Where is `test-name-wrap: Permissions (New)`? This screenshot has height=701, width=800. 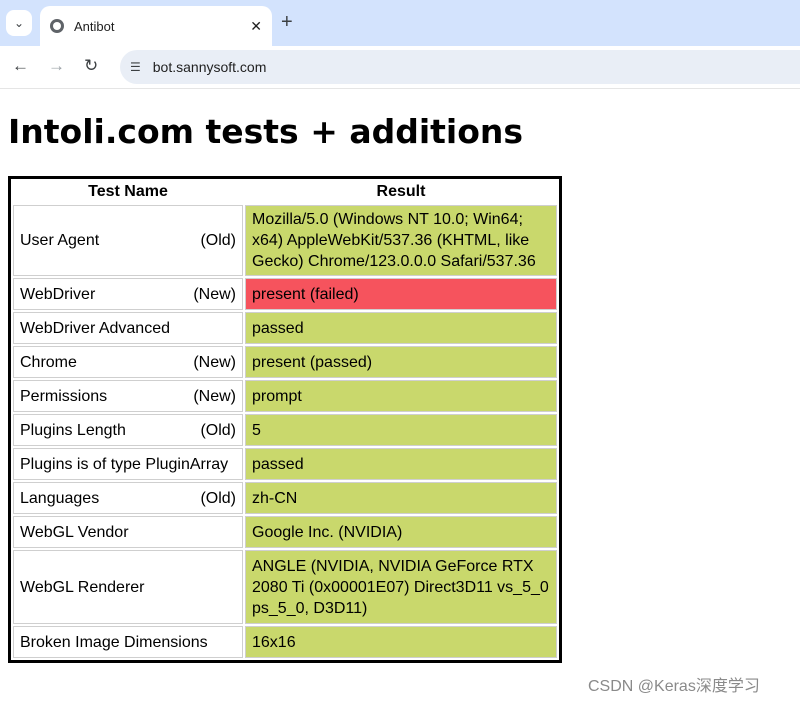
test-name-wrap: Permissions (New) is located at coordinates (128, 396).